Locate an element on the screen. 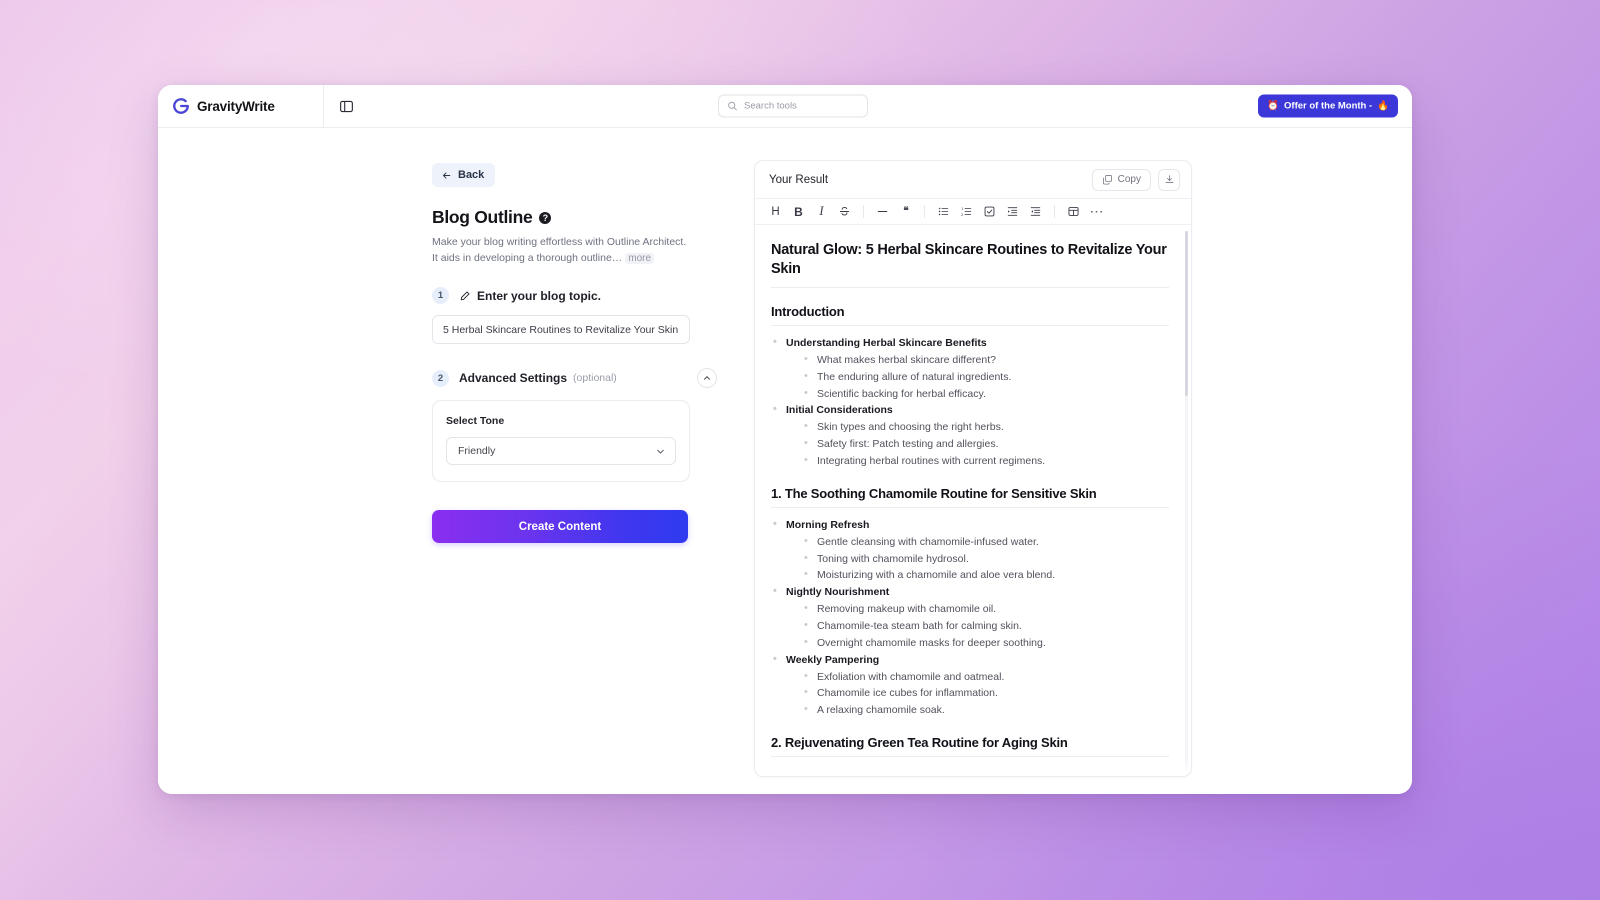 This screenshot has width=1600, height=900. search-box is located at coordinates (793, 106).